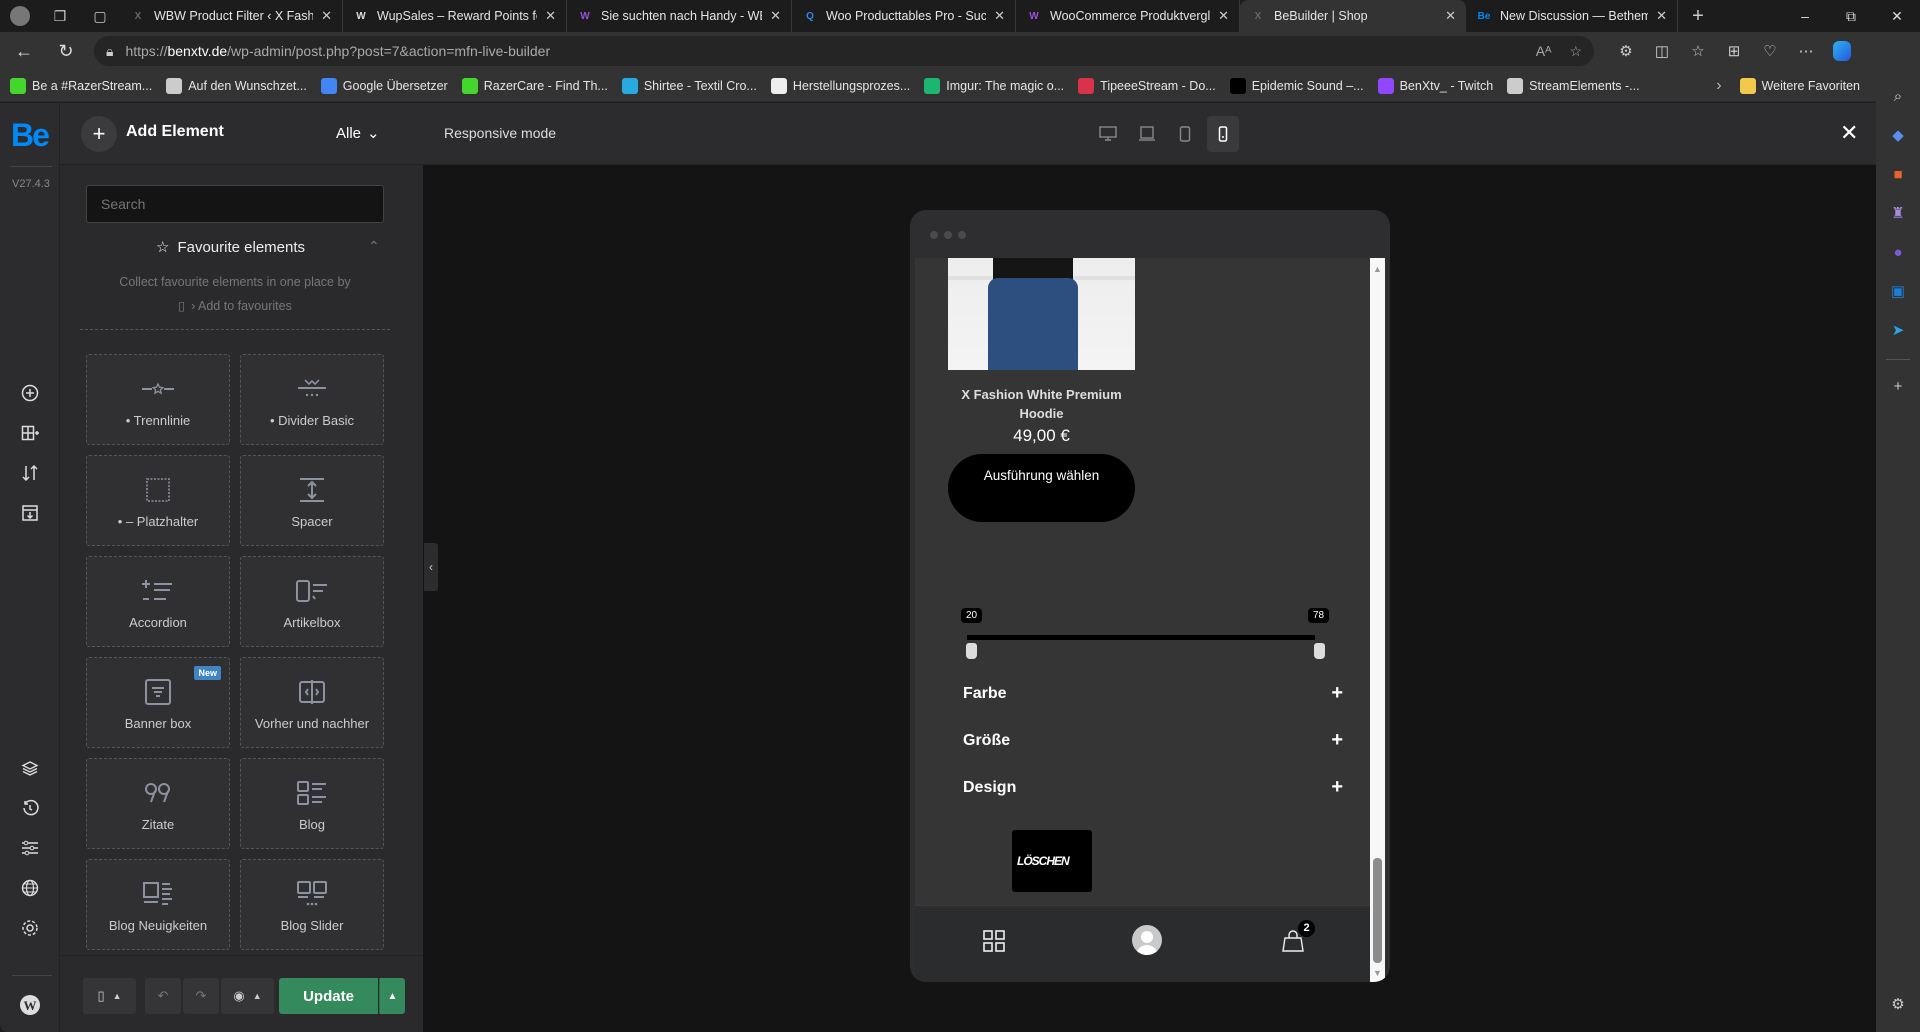 Image resolution: width=1920 pixels, height=1032 pixels. What do you see at coordinates (384, 85) in the screenshot?
I see `bookmark-item: Google Übersetzer` at bounding box center [384, 85].